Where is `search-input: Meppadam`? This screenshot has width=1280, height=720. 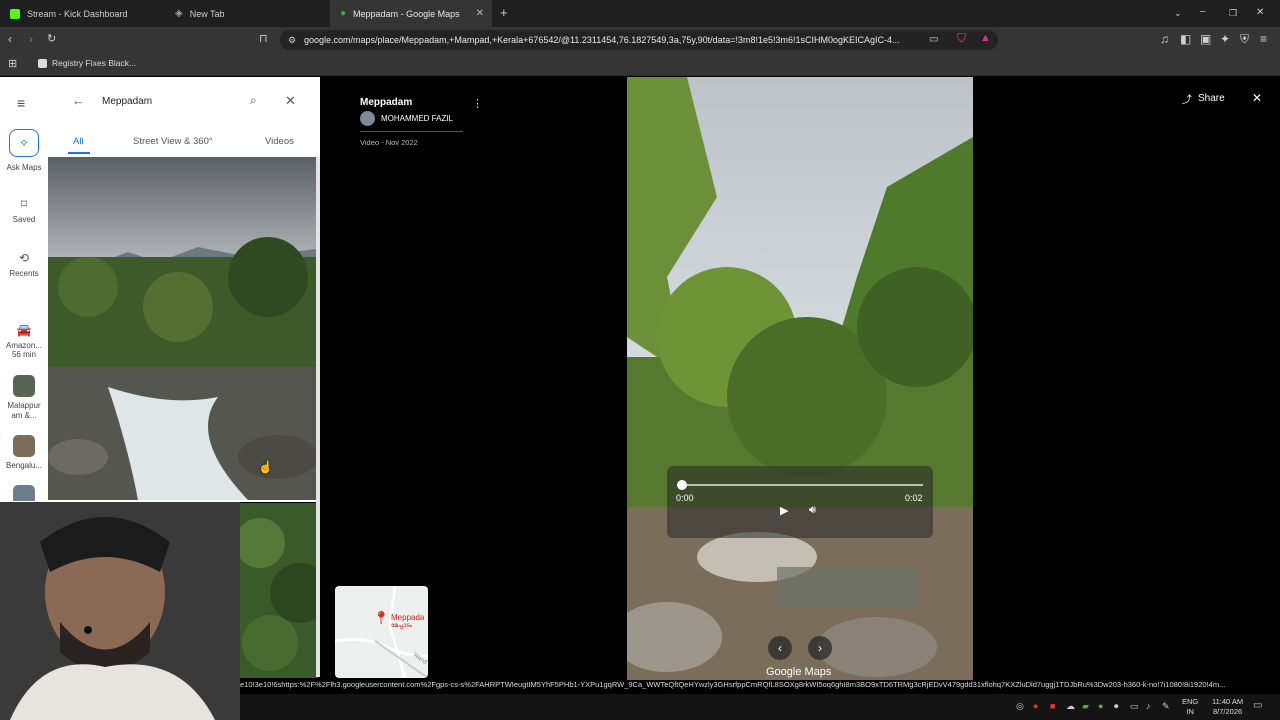
search-input: Meppadam is located at coordinates (127, 101).